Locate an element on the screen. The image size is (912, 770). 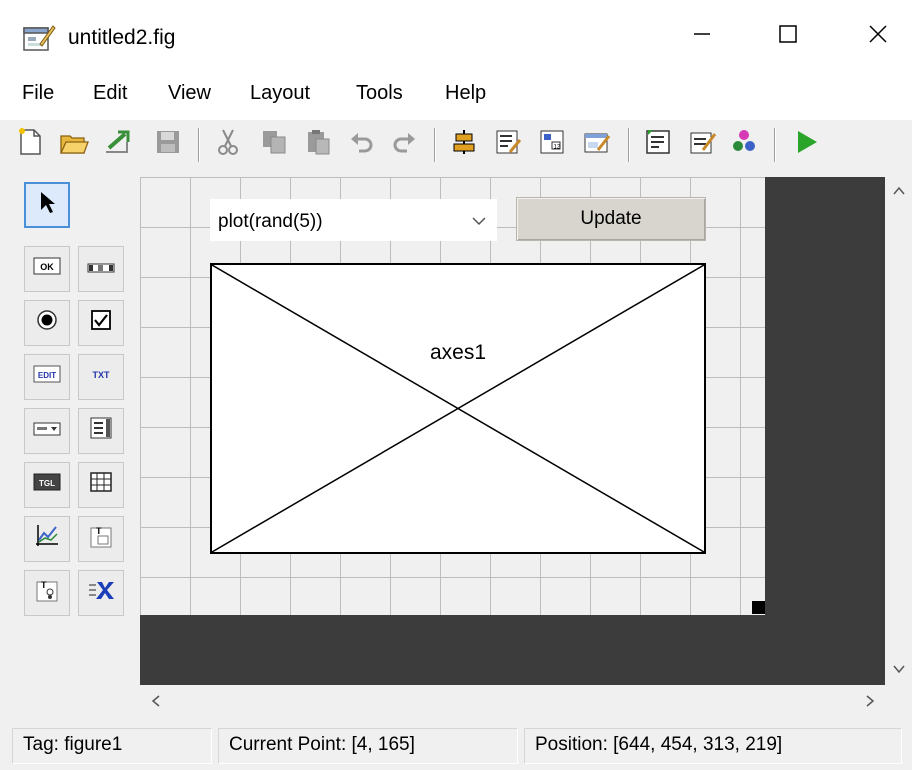
save-icon is located at coordinates (168, 145).